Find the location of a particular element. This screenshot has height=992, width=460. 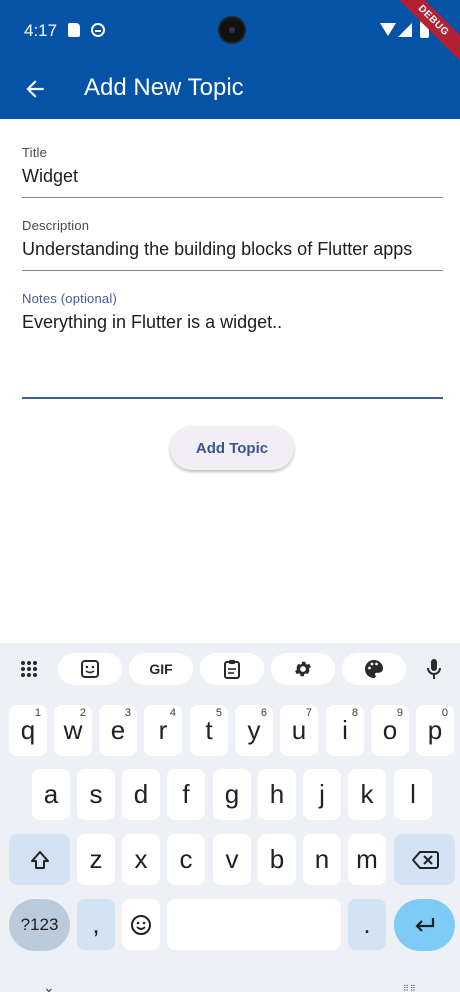

key-a: a is located at coordinates (51, 794).